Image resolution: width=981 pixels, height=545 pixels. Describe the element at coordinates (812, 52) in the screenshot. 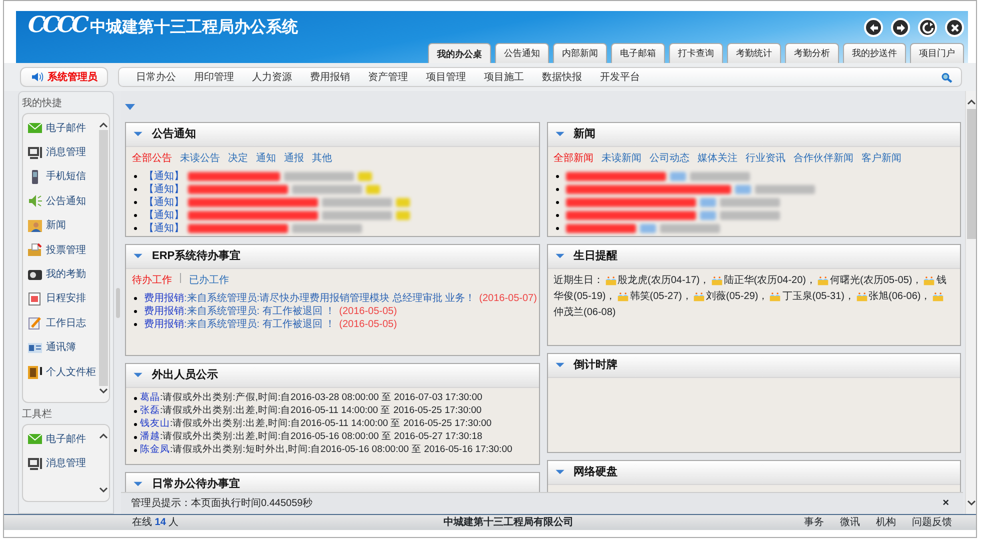

I see `tab: 考勤分析` at that location.